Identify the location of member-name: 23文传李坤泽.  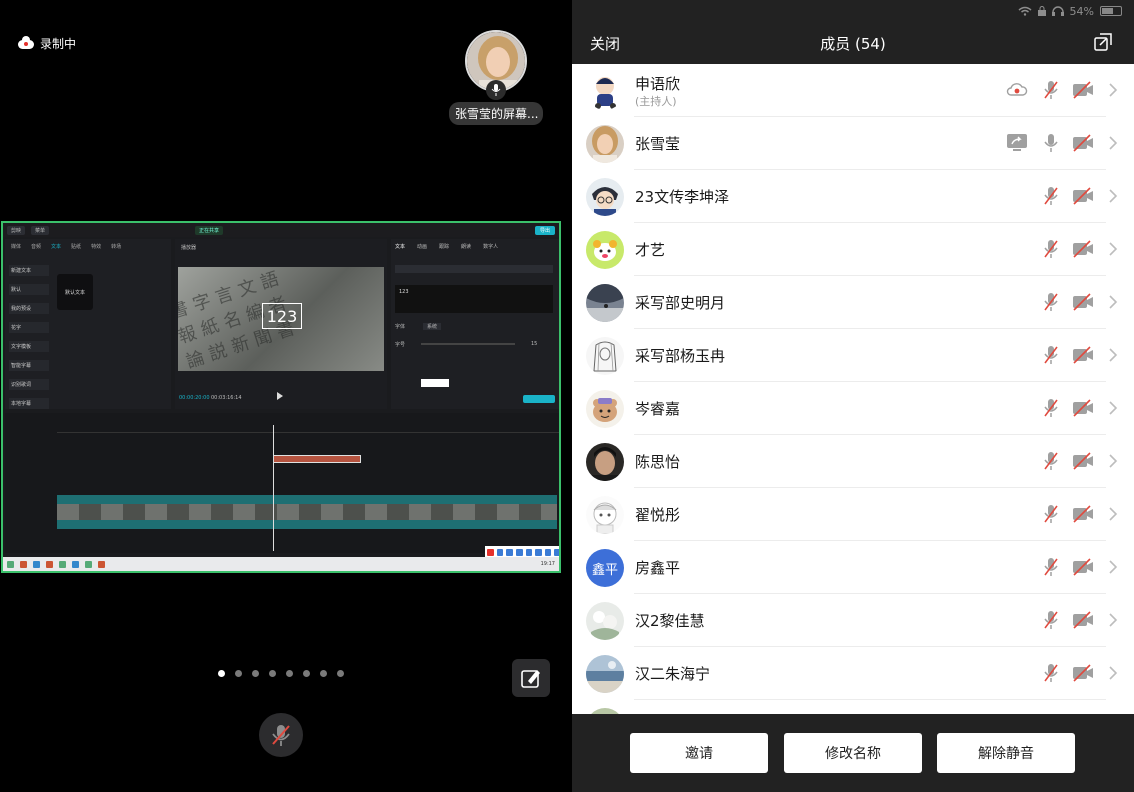
(682, 197).